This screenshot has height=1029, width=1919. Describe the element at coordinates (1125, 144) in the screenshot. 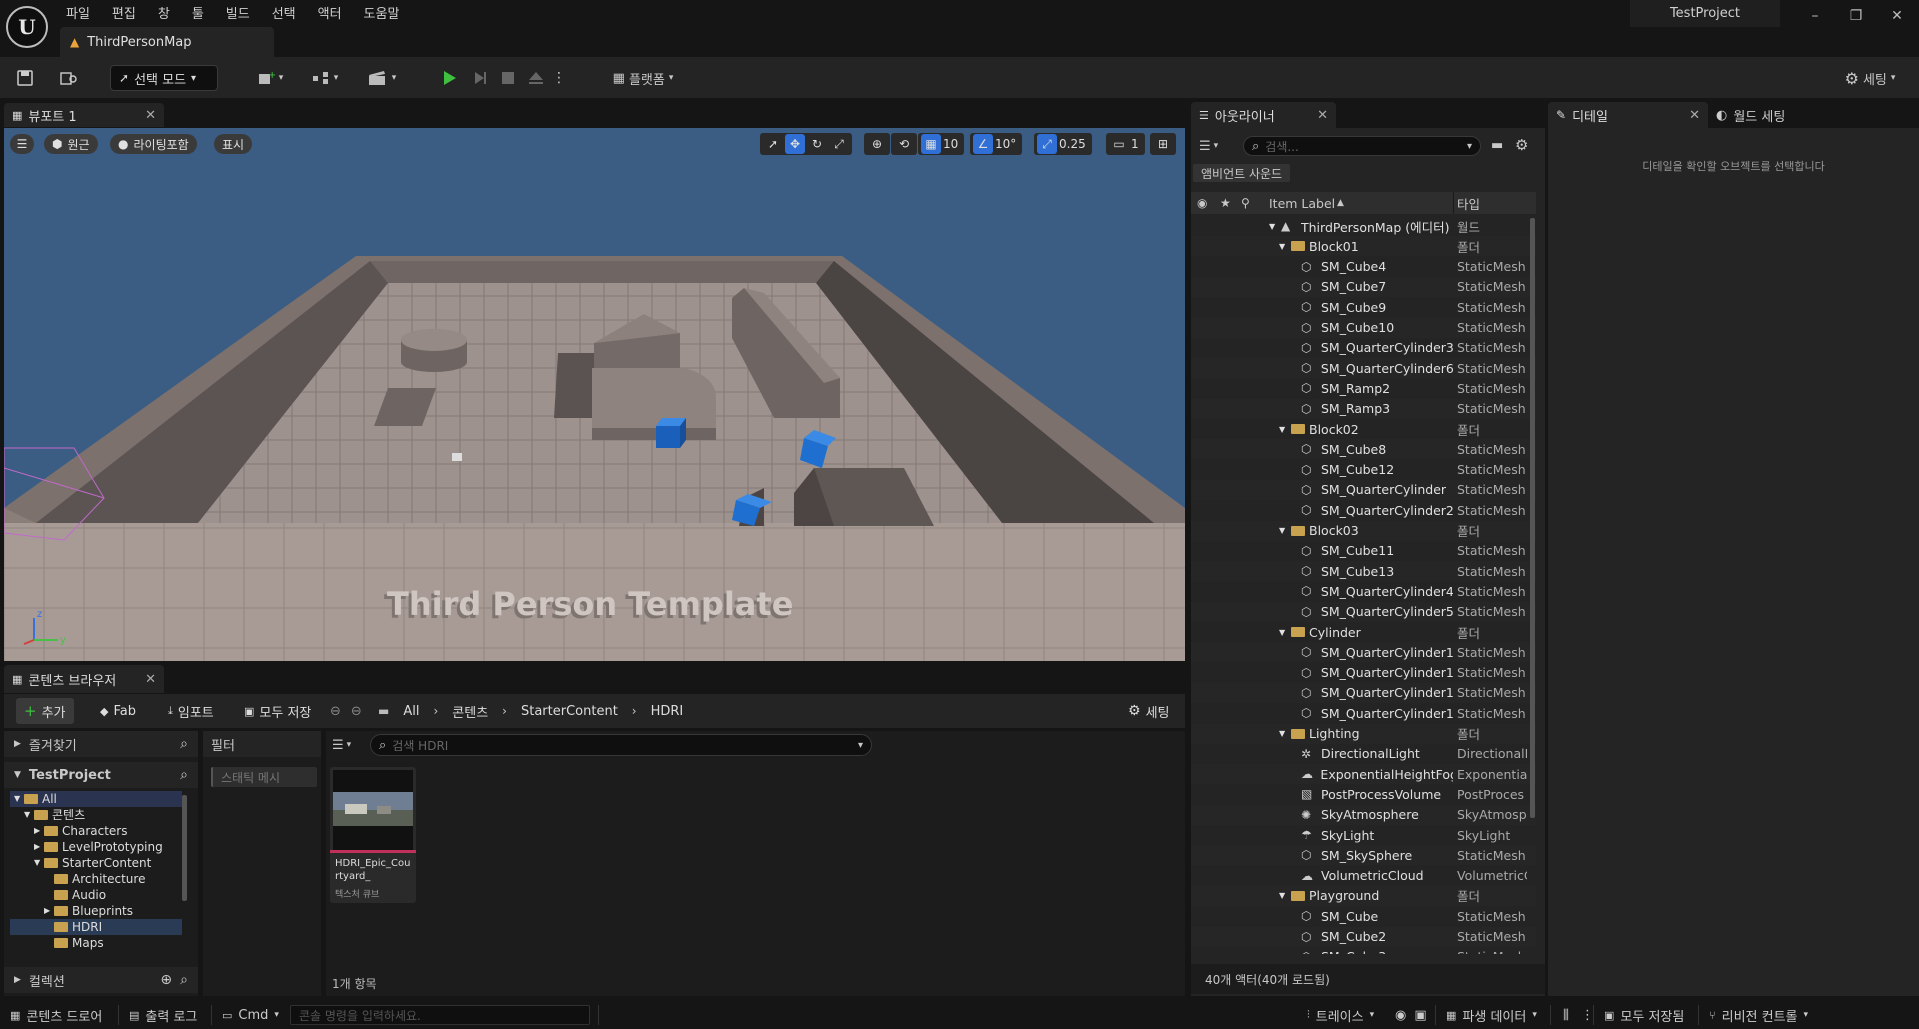

I see `camera-speed-control: ▭ 1` at that location.